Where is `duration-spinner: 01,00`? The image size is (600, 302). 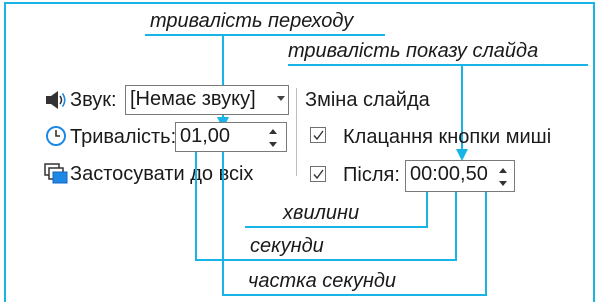 duration-spinner: 01,00 is located at coordinates (231, 137).